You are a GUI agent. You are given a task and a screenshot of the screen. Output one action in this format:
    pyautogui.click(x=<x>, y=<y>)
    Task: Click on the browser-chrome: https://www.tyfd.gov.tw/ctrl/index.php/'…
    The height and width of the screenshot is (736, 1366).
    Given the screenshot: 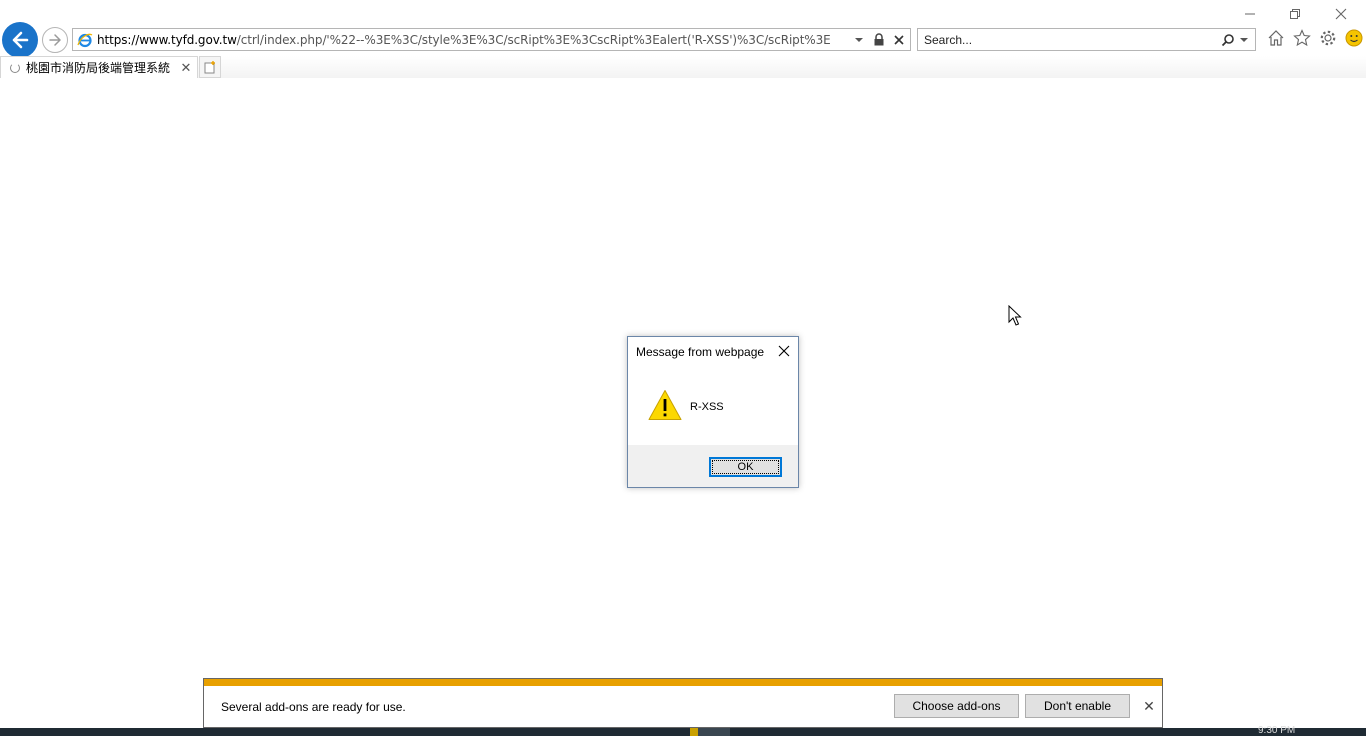 What is the action you would take?
    pyautogui.click(x=683, y=39)
    